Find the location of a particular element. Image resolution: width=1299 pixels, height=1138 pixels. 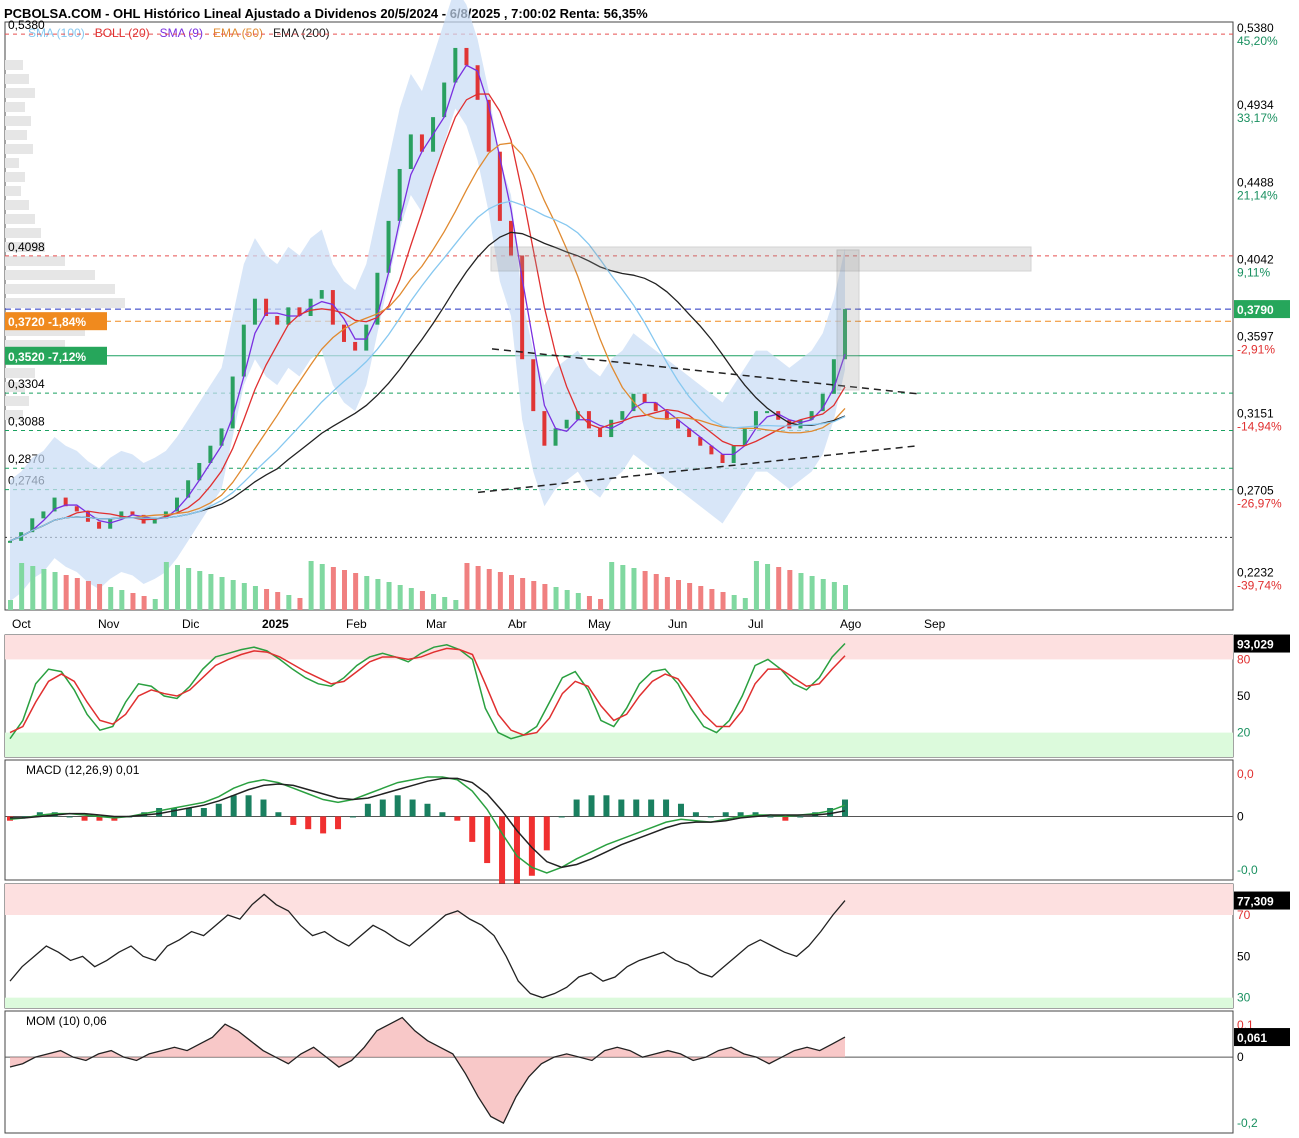

right-pct-label: 21,14% is located at coordinates (1257, 195).